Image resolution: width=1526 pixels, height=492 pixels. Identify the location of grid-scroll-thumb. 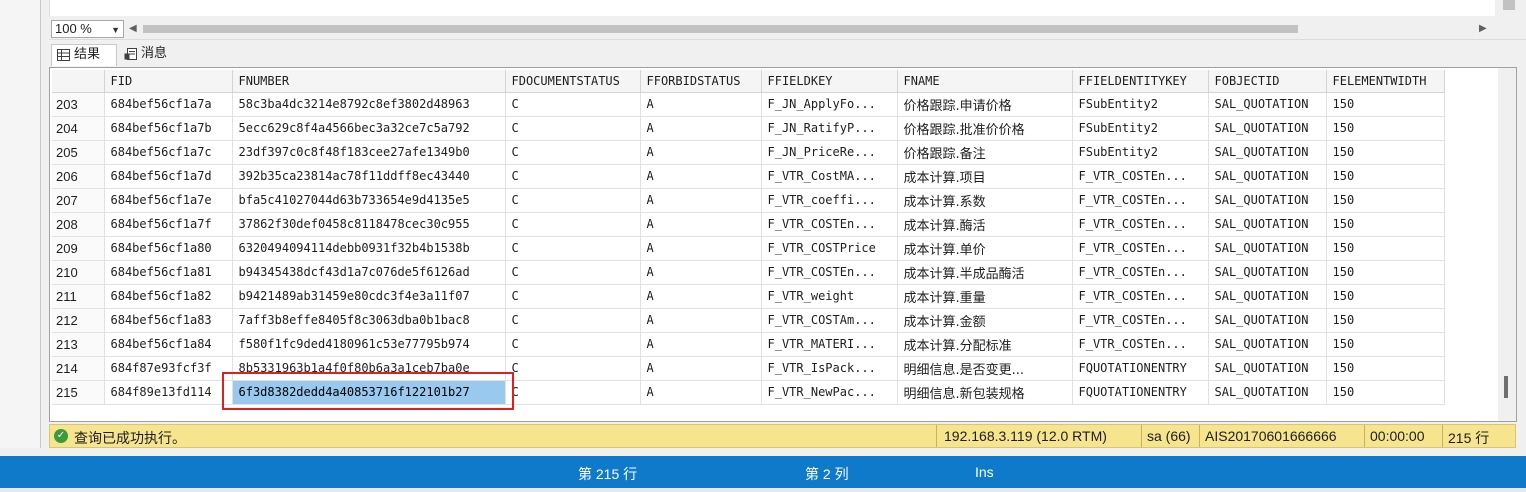
(1506, 387).